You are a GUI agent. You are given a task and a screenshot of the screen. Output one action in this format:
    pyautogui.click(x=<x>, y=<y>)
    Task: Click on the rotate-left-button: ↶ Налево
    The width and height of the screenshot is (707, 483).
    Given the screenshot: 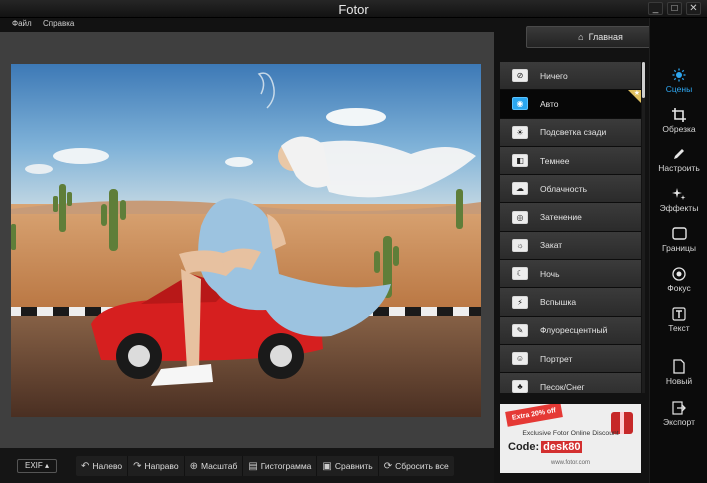 What is the action you would take?
    pyautogui.click(x=102, y=466)
    